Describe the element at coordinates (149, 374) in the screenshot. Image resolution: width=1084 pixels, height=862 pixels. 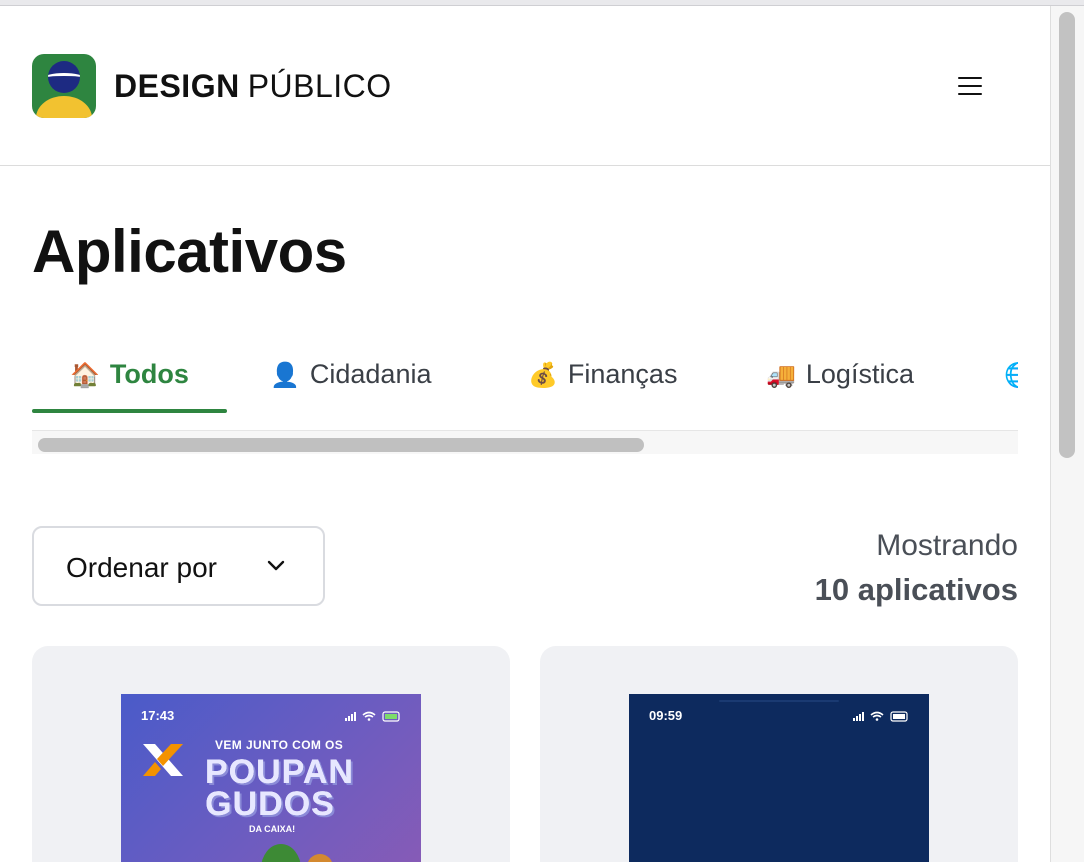
I see `tab-label: Todos` at that location.